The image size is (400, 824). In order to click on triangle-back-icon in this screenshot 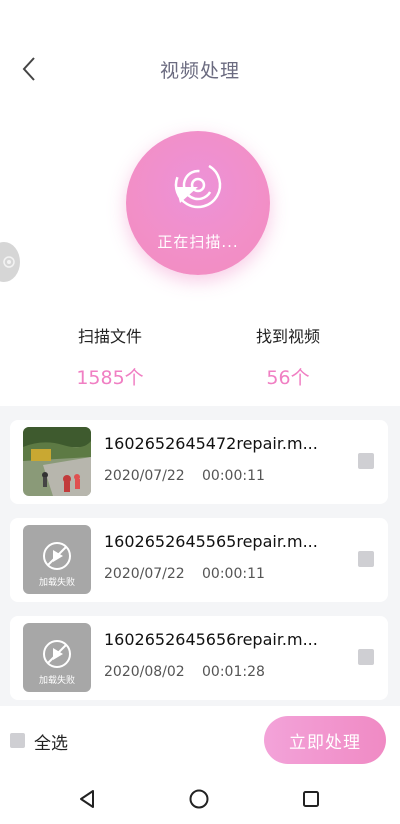, I will do `click(87, 799)`.